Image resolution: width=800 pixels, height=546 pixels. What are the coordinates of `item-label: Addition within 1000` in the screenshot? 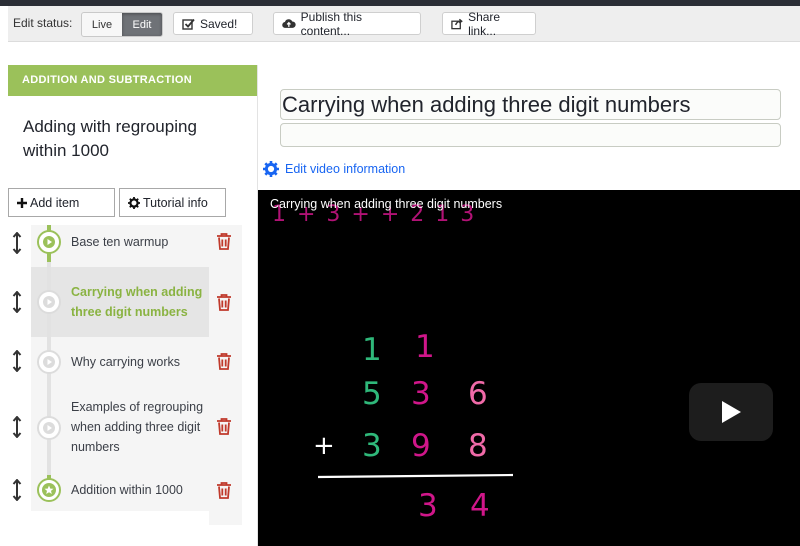 It's located at (127, 490).